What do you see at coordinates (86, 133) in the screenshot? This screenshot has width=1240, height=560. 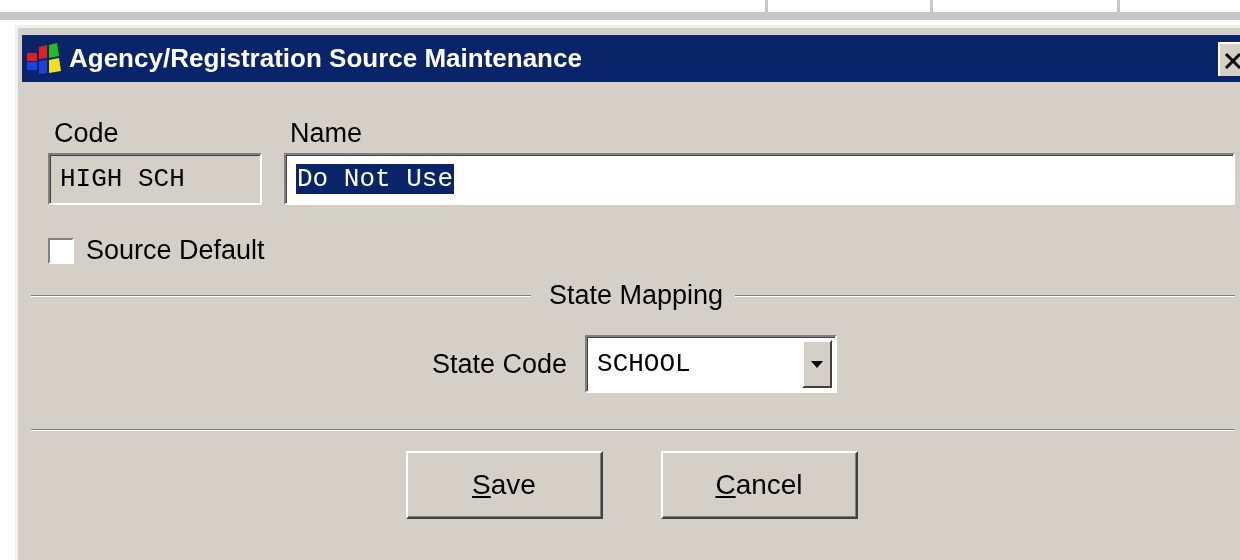 I see `code-label: Code` at bounding box center [86, 133].